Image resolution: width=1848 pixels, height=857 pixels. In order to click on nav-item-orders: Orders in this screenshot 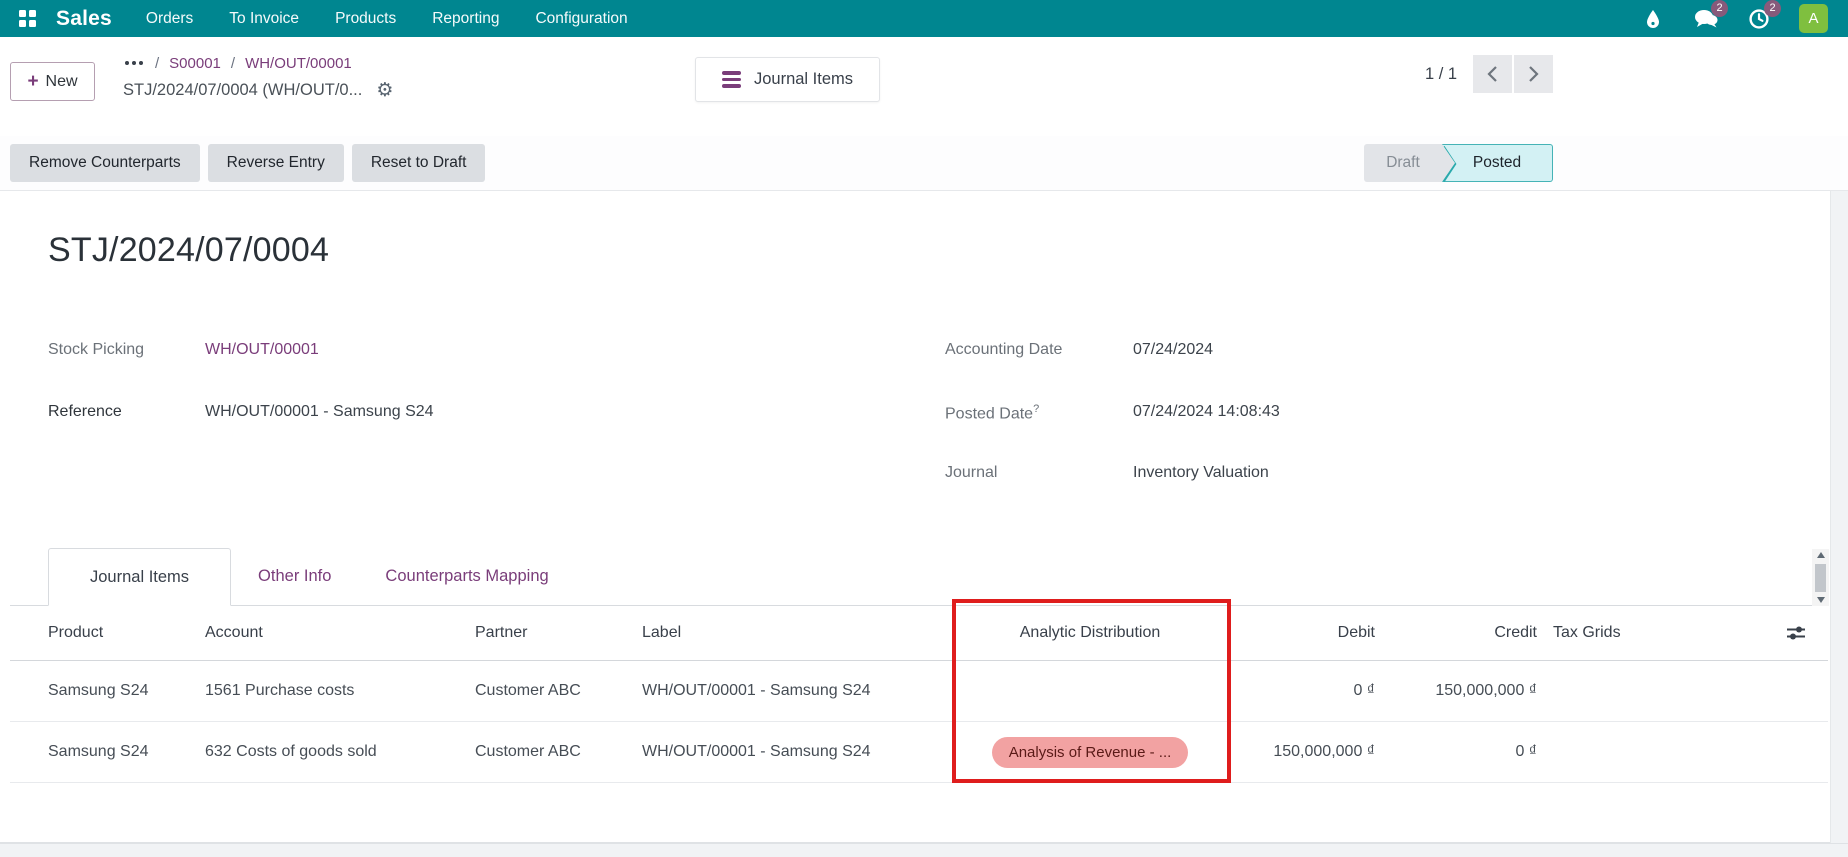, I will do `click(169, 19)`.